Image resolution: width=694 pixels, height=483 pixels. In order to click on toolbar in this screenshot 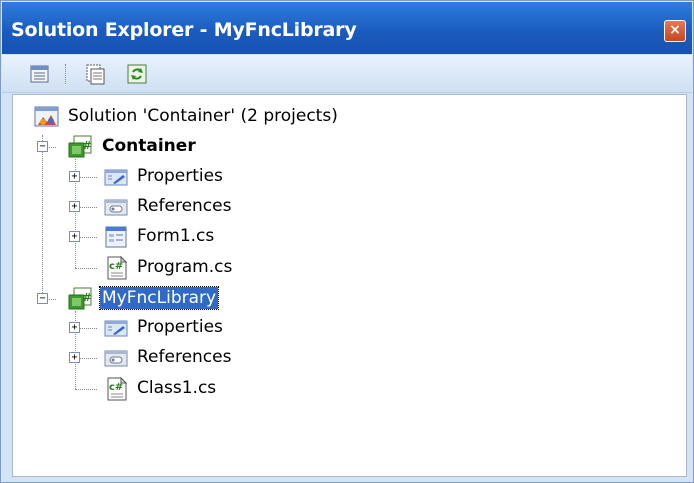, I will do `click(347, 74)`.